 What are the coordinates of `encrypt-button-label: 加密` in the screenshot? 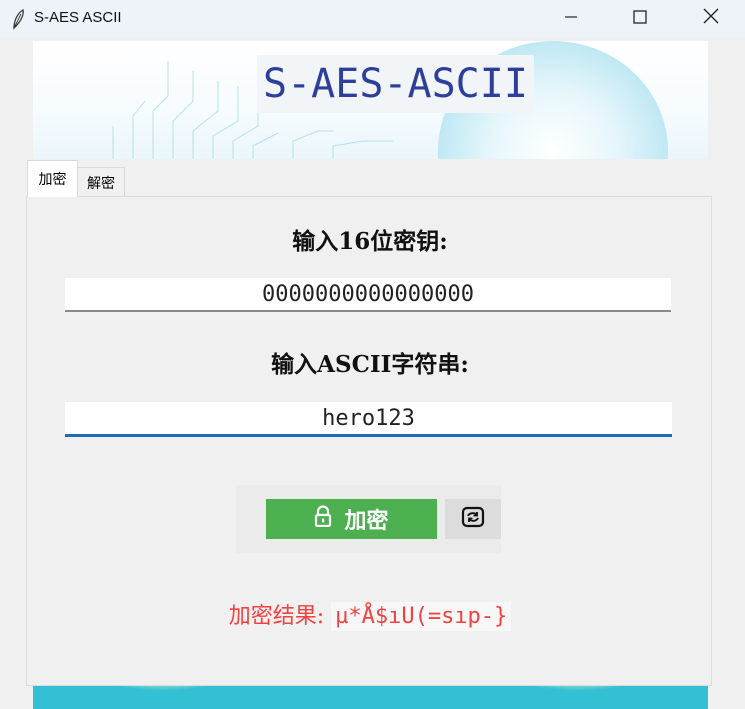 It's located at (366, 521).